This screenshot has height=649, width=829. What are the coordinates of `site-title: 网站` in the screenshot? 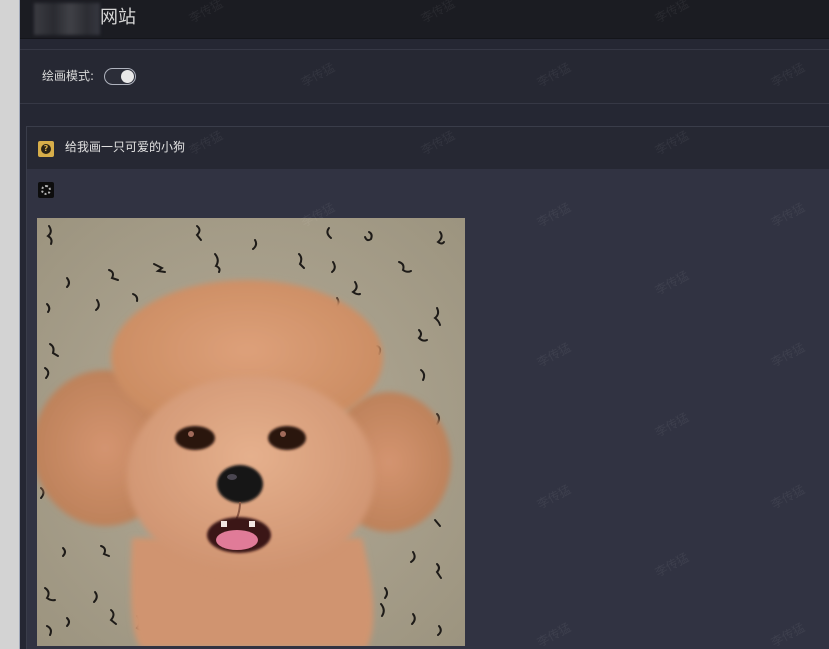 It's located at (118, 17).